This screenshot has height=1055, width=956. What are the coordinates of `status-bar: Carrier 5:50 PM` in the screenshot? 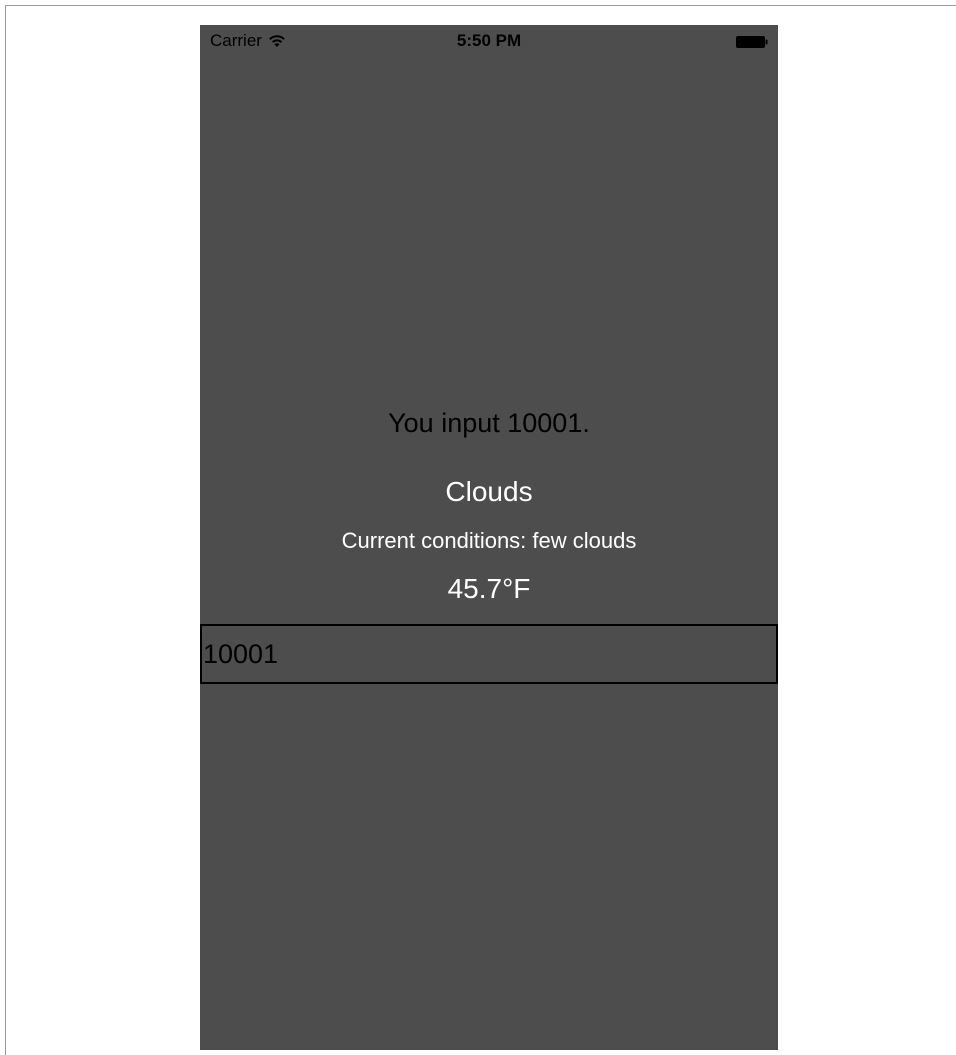 It's located at (489, 42).